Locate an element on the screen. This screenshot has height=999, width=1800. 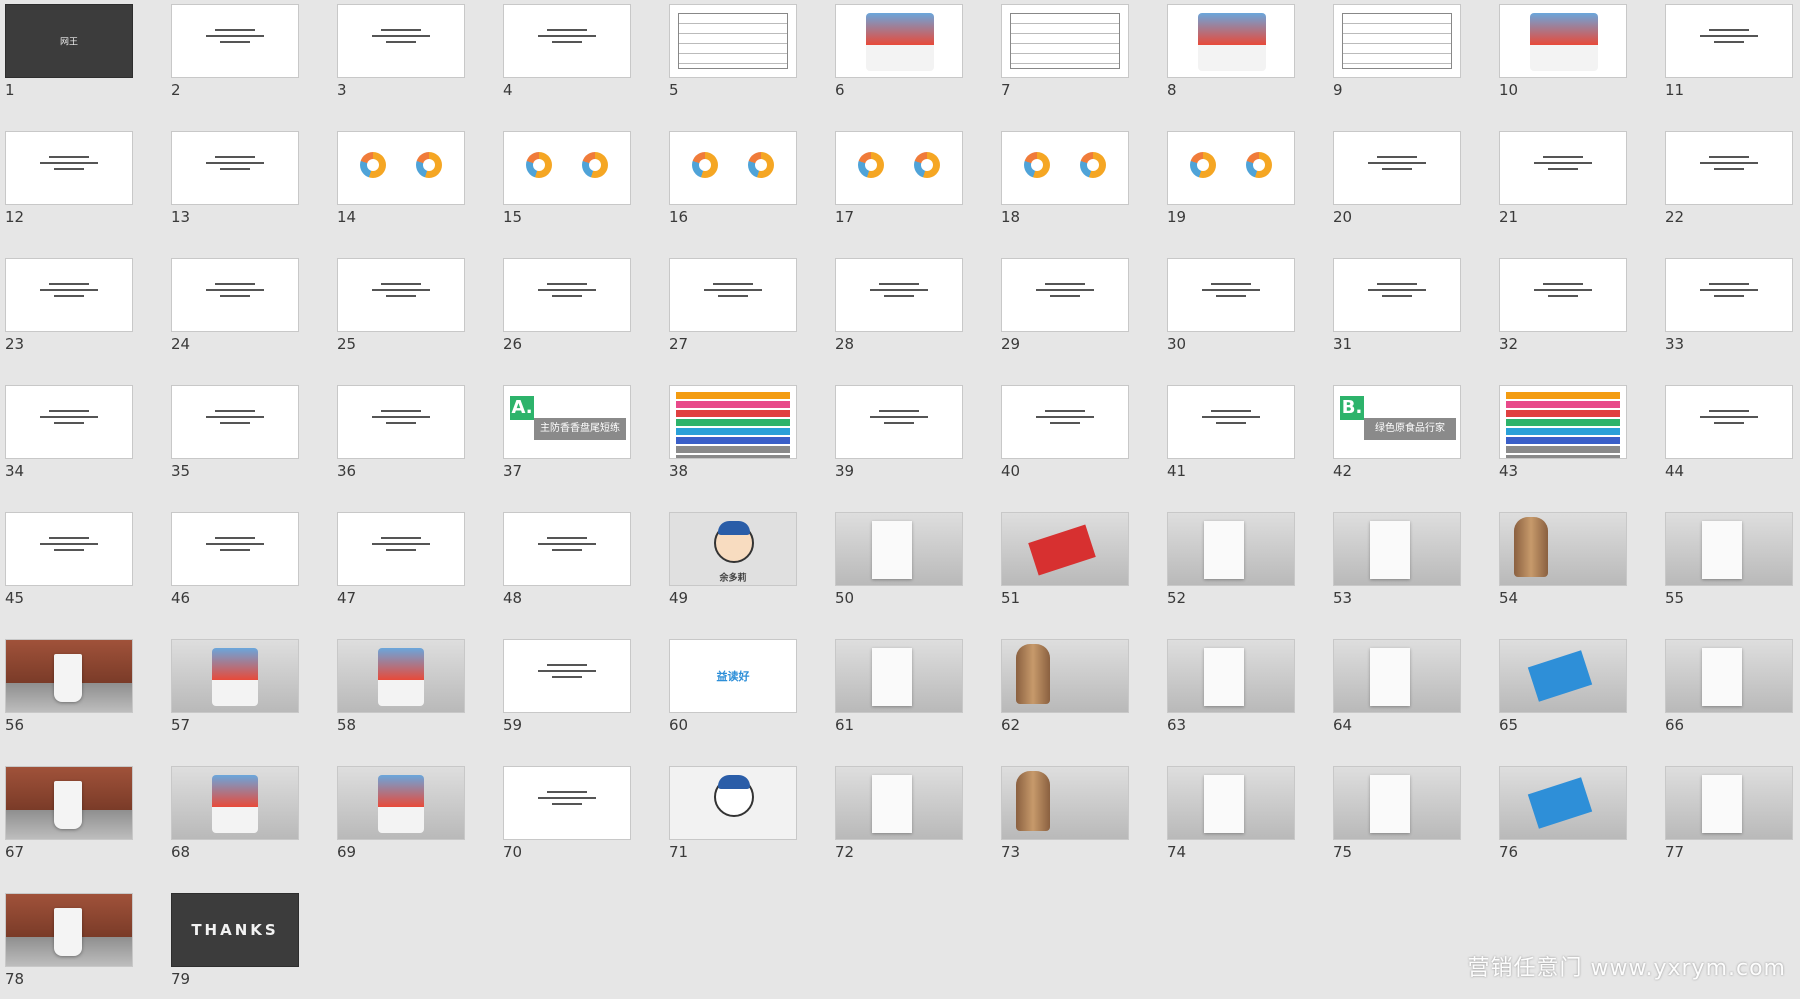
slide-thumbnail: 61 is located at coordinates (896, 690).